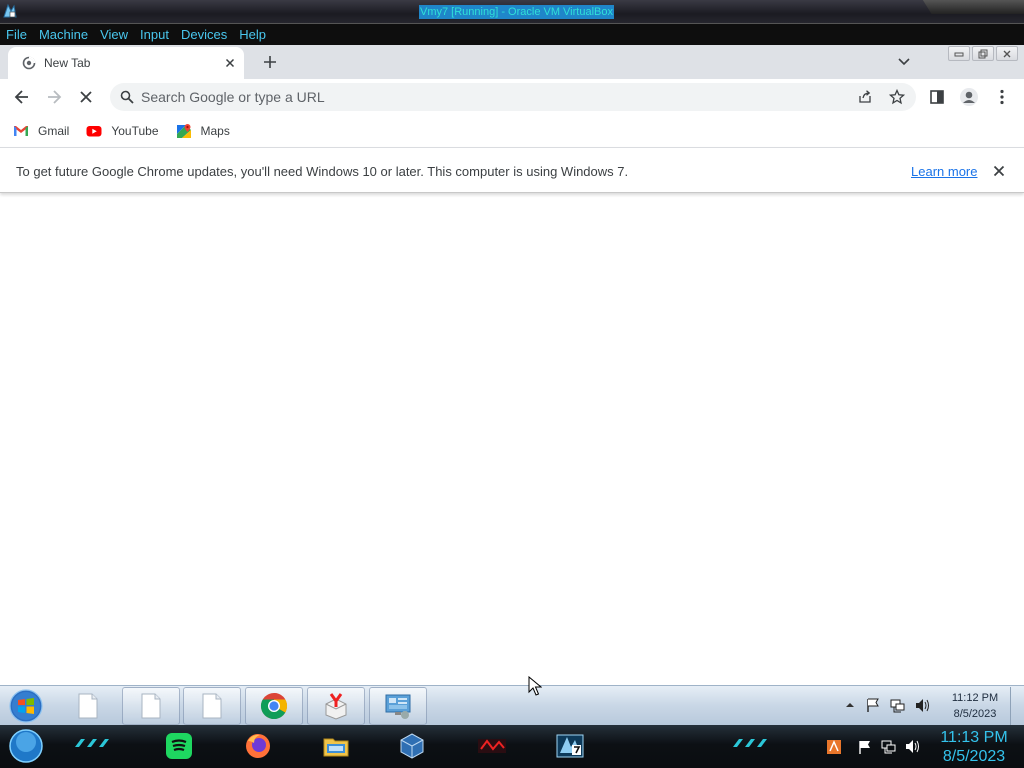  Describe the element at coordinates (535, 686) in the screenshot. I see `mouse-cursor-icon` at that location.